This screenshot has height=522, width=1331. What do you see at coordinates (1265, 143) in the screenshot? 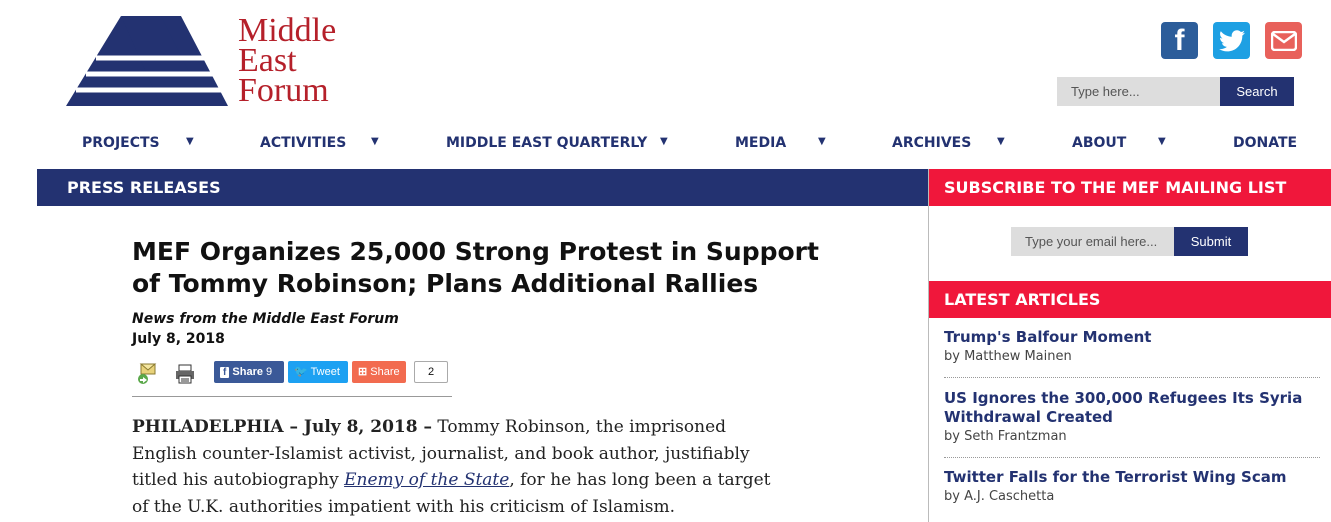
I see `nav-donate: DONATE` at bounding box center [1265, 143].